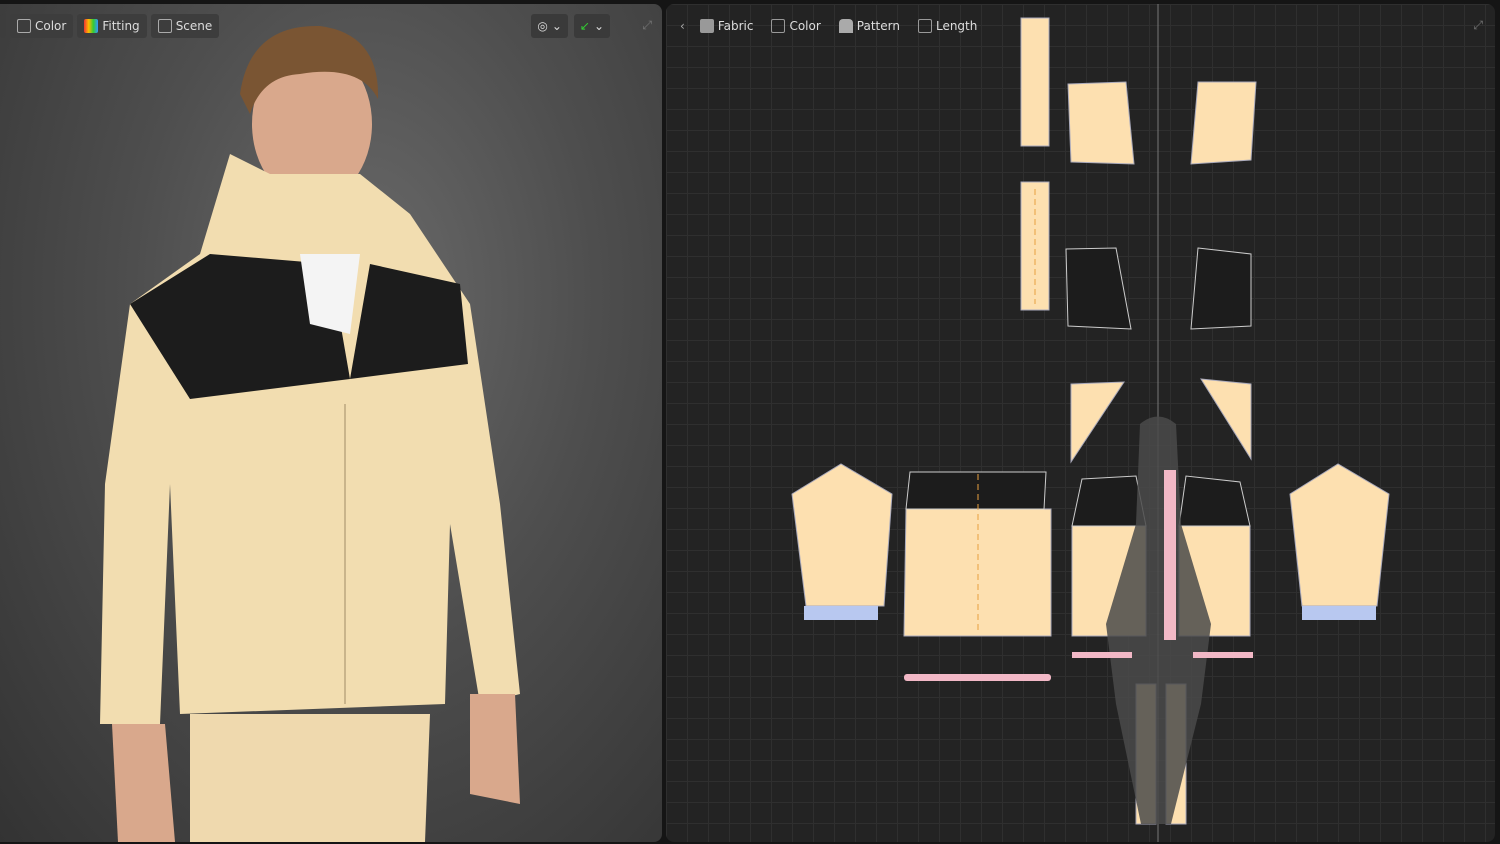  Describe the element at coordinates (91, 26) in the screenshot. I see `fitting-heatmap-icon` at that location.